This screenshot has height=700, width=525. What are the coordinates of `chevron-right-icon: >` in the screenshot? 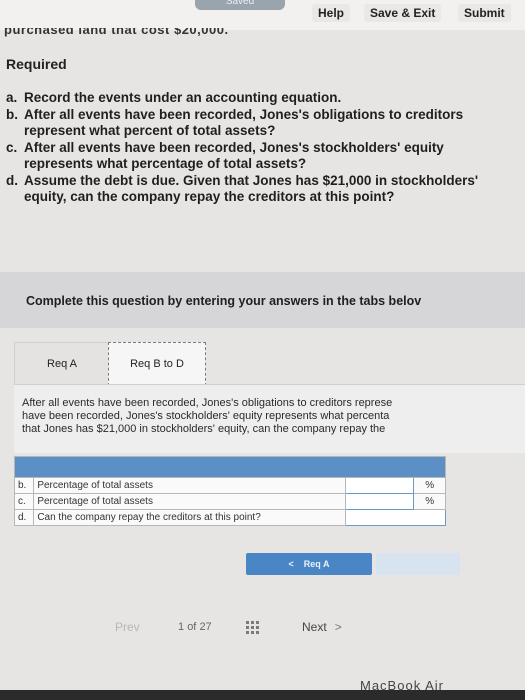 It's located at (338, 627).